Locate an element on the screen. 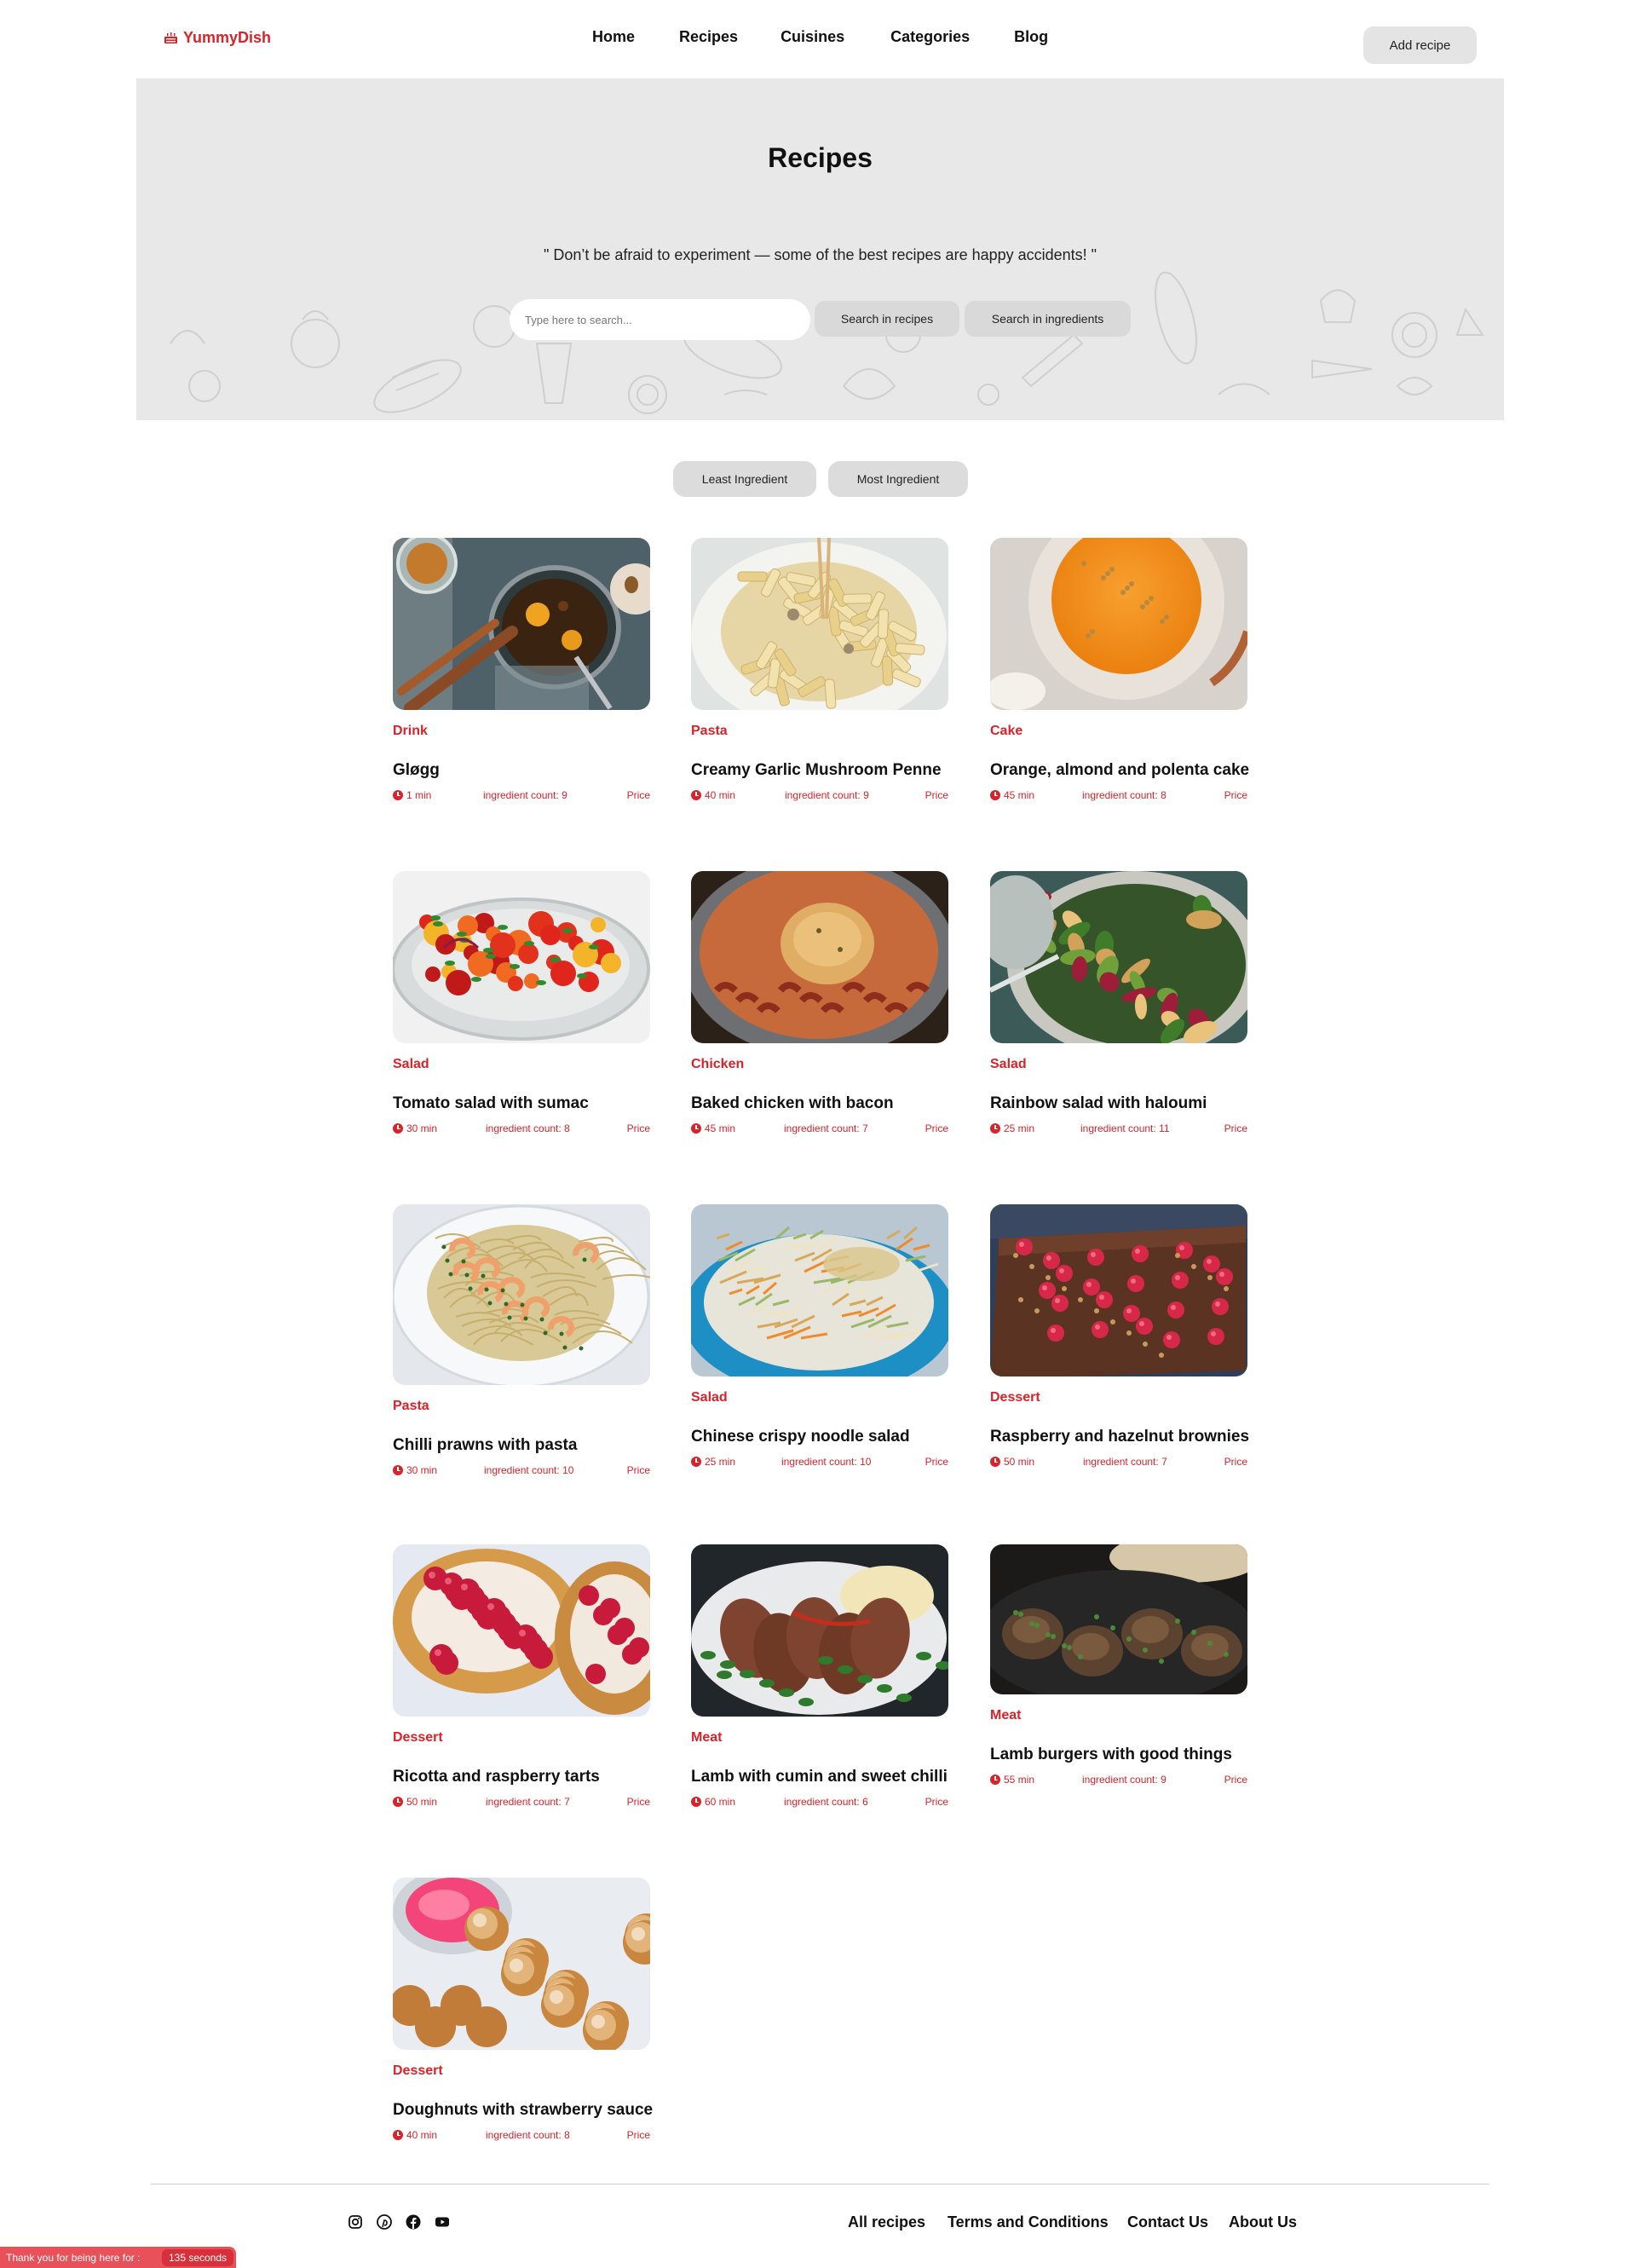 This screenshot has width=1636, height=2268. recipe-card: Drink Gløgg 1 min ingredient count: 9 Price is located at coordinates (522, 672).